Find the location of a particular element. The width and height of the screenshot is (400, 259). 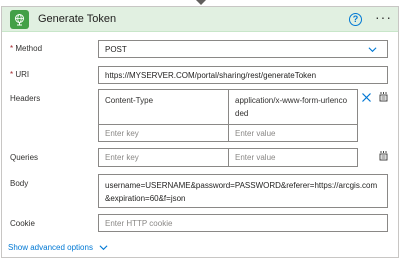

cookie-input: Enter HTTP cookie is located at coordinates (243, 223).